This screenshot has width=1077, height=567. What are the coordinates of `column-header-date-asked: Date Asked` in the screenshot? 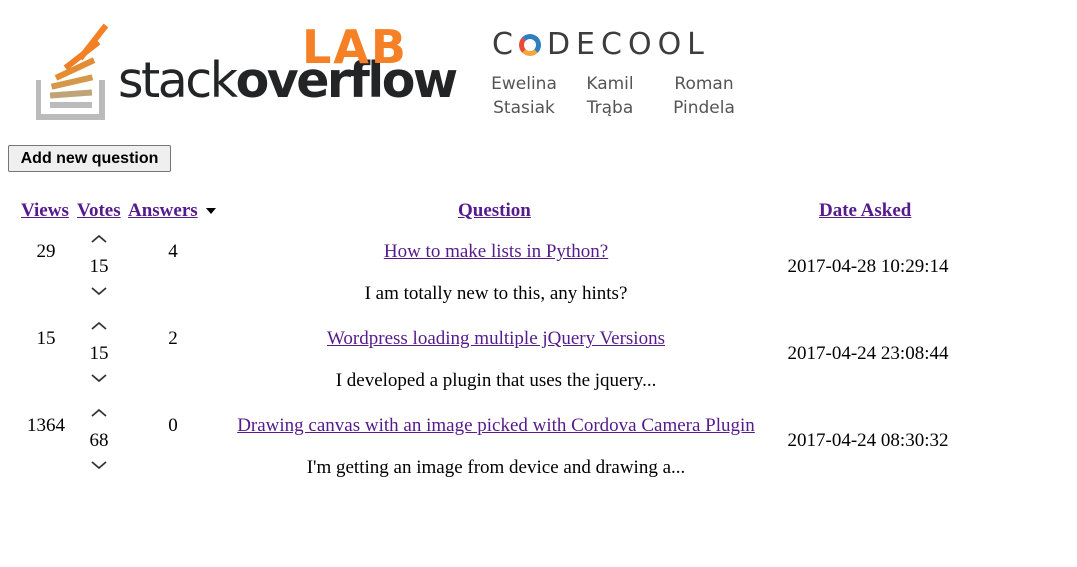 It's located at (865, 211).